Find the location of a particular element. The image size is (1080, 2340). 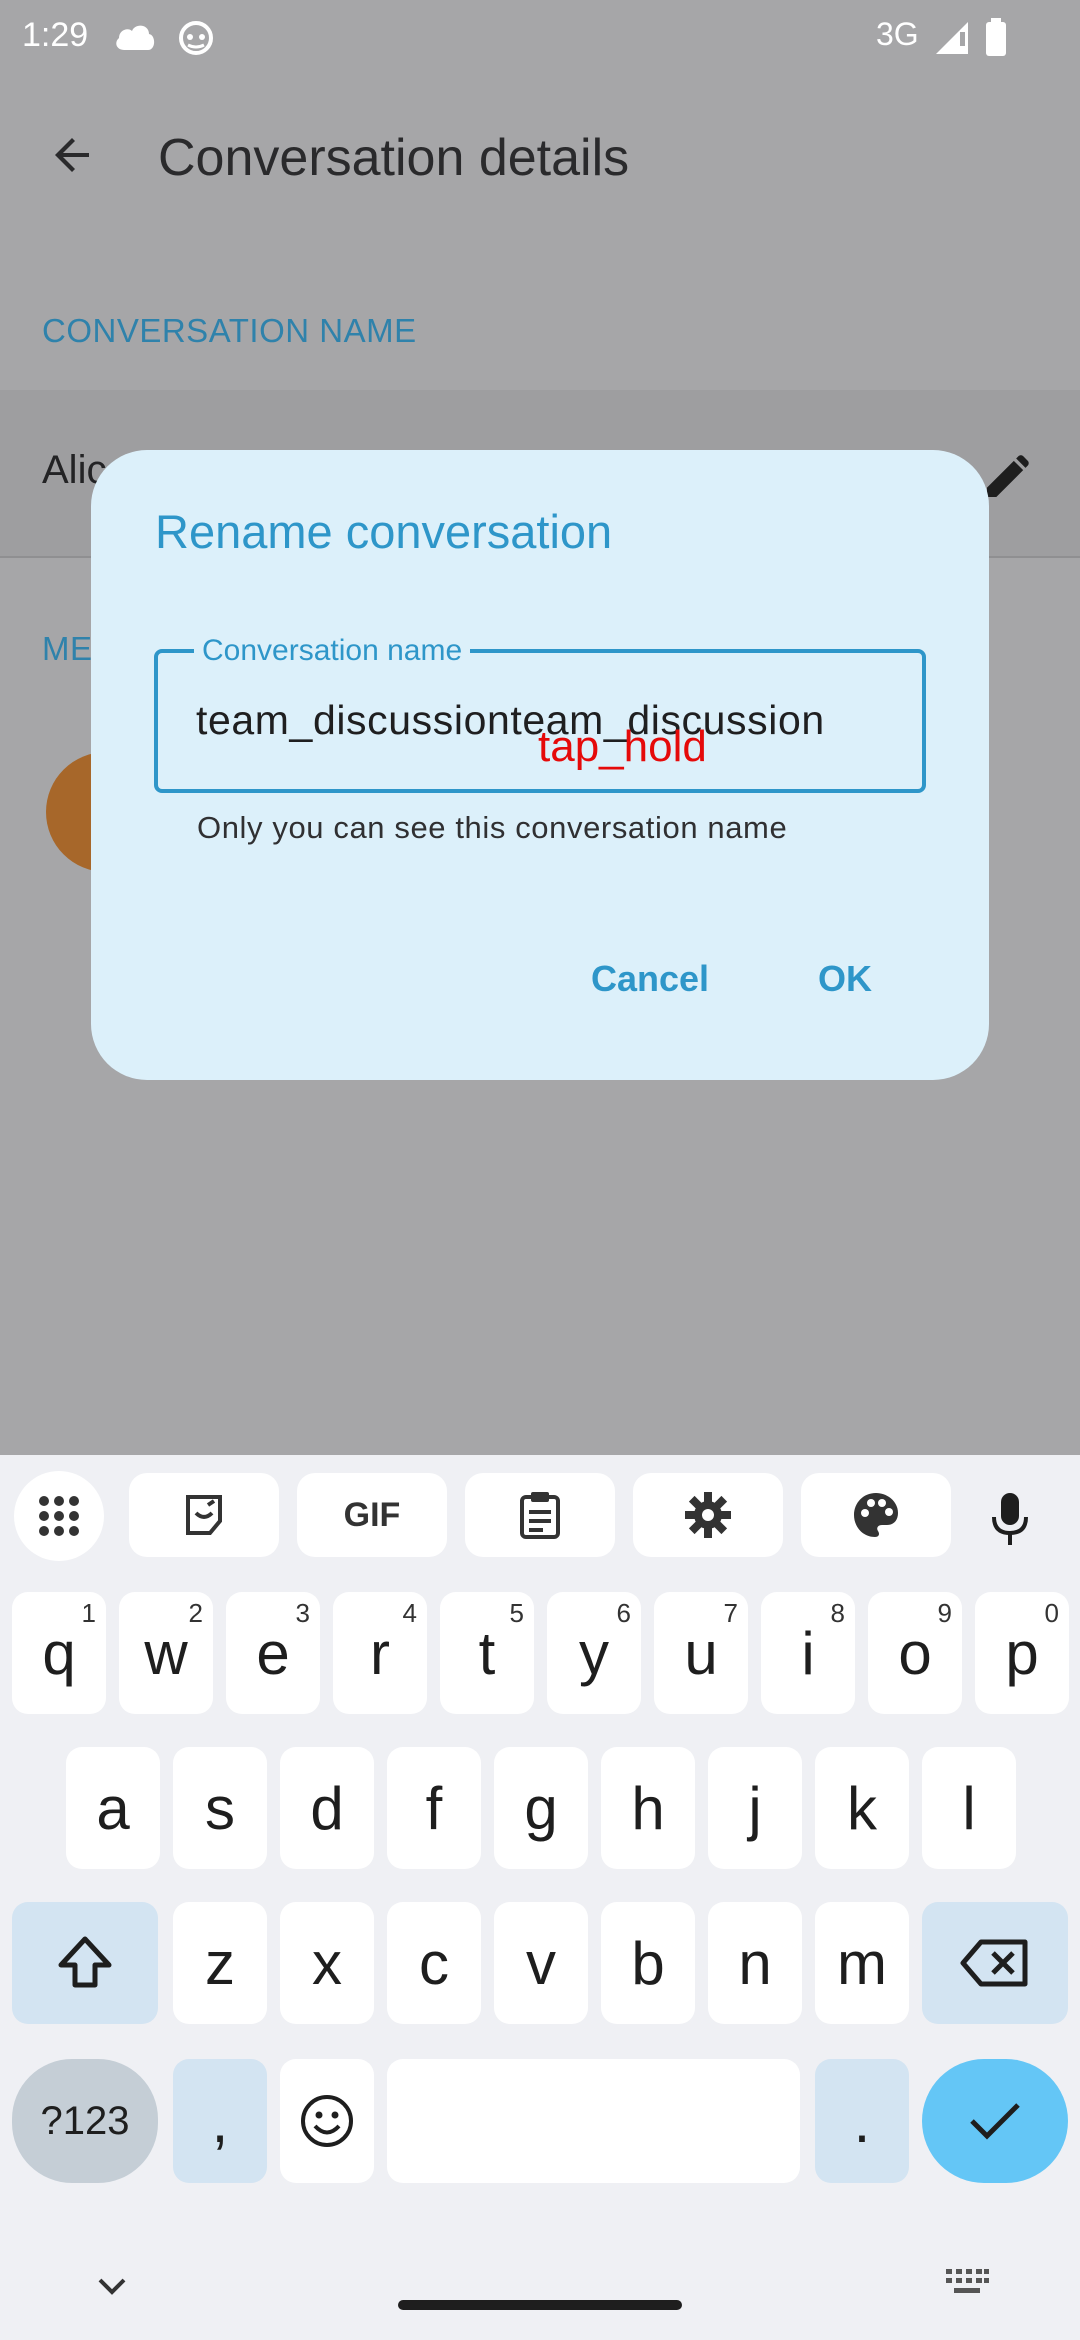

back-button is located at coordinates (73, 155).